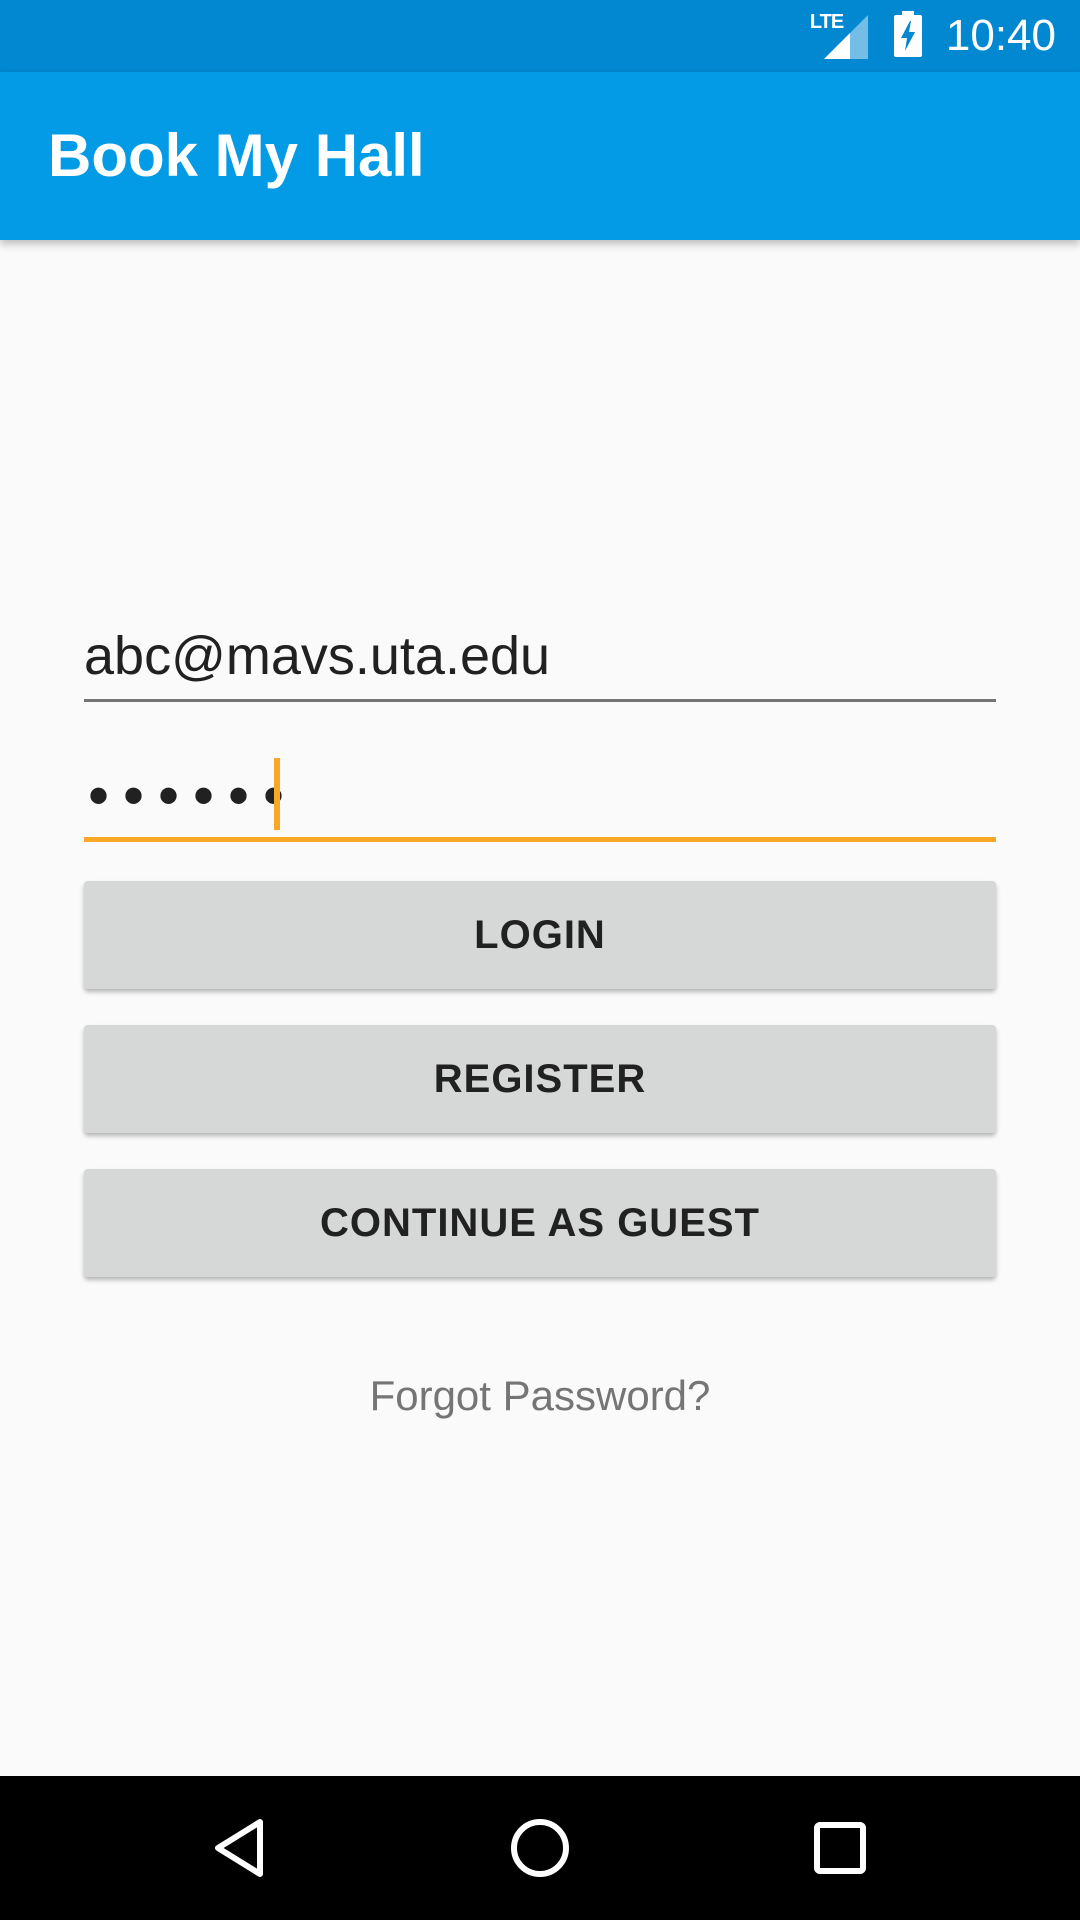  What do you see at coordinates (540, 1396) in the screenshot?
I see `forgot-password-link: Forgot Password?` at bounding box center [540, 1396].